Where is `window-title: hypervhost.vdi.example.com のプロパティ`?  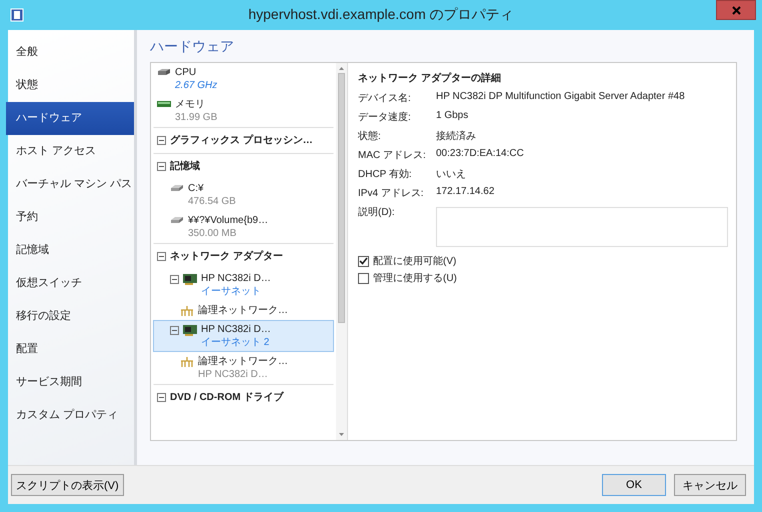
window-title: hypervhost.vdi.example.com のプロパティ is located at coordinates (381, 15).